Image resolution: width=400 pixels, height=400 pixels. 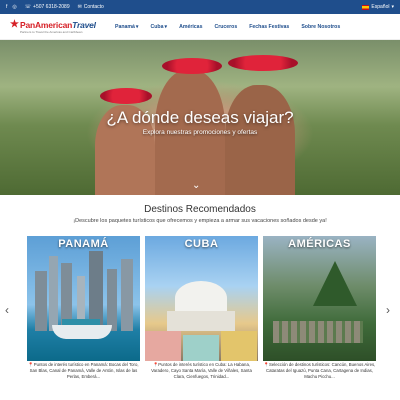 What do you see at coordinates (319, 298) in the screenshot?
I see `machu-picchu-photo: AMÉRICAS` at bounding box center [319, 298].